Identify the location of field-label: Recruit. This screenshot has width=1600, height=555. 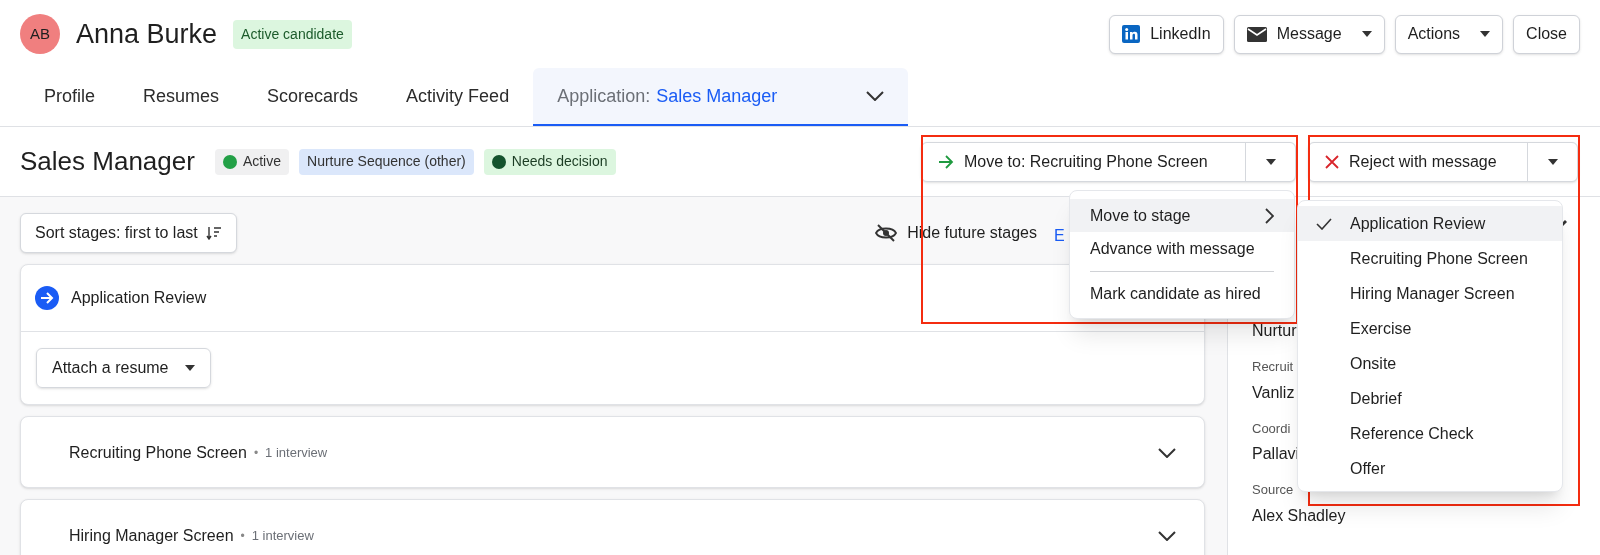
(1273, 367).